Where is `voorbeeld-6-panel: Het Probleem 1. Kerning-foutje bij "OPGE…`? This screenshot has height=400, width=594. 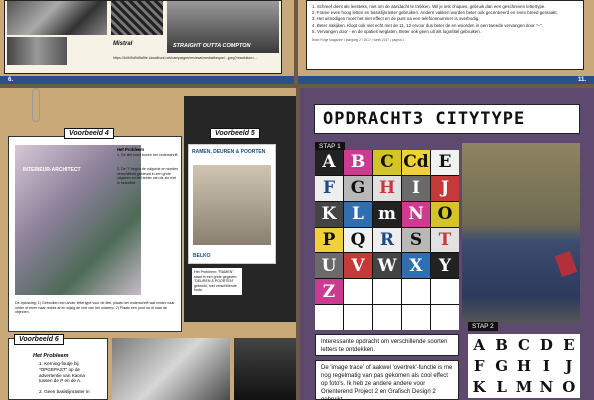 voorbeeld-6-panel: Het Probleem 1. Kerning-foutje bij "OPGE… is located at coordinates (58, 369).